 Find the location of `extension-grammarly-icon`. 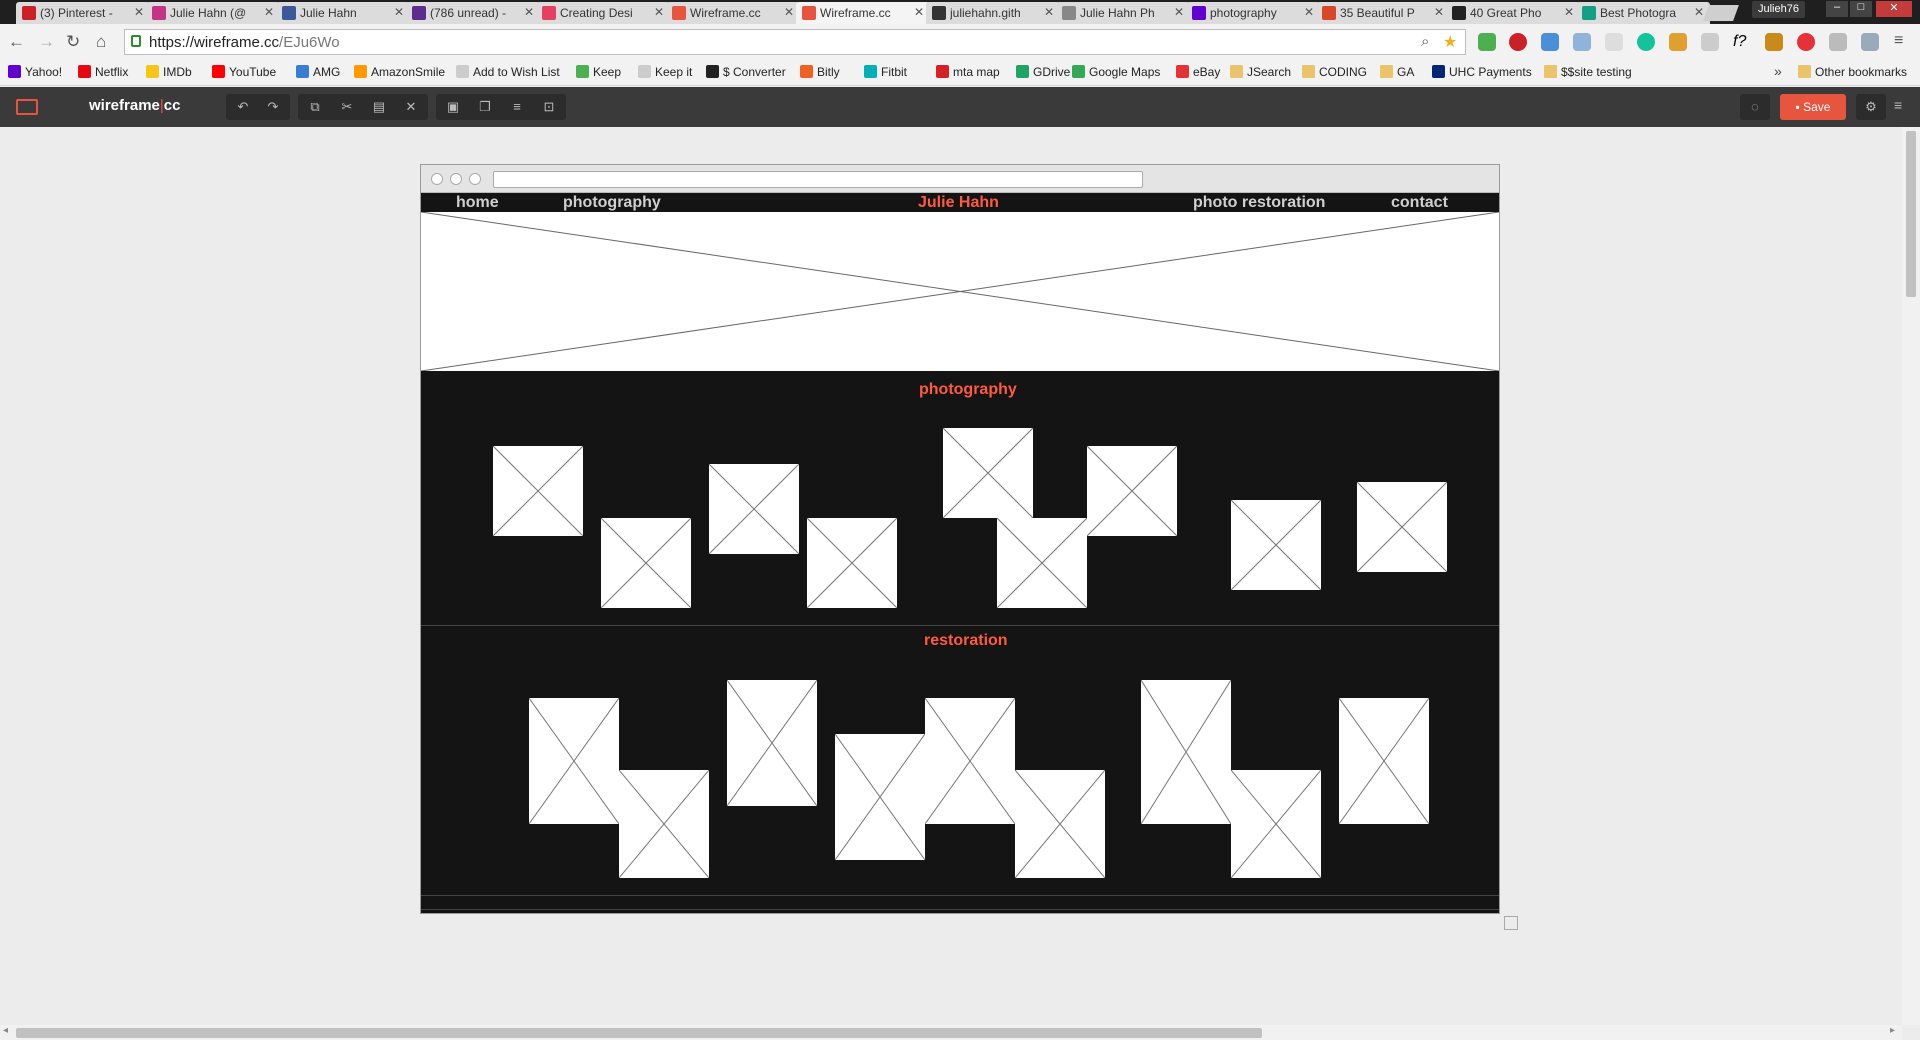

extension-grammarly-icon is located at coordinates (1646, 42).